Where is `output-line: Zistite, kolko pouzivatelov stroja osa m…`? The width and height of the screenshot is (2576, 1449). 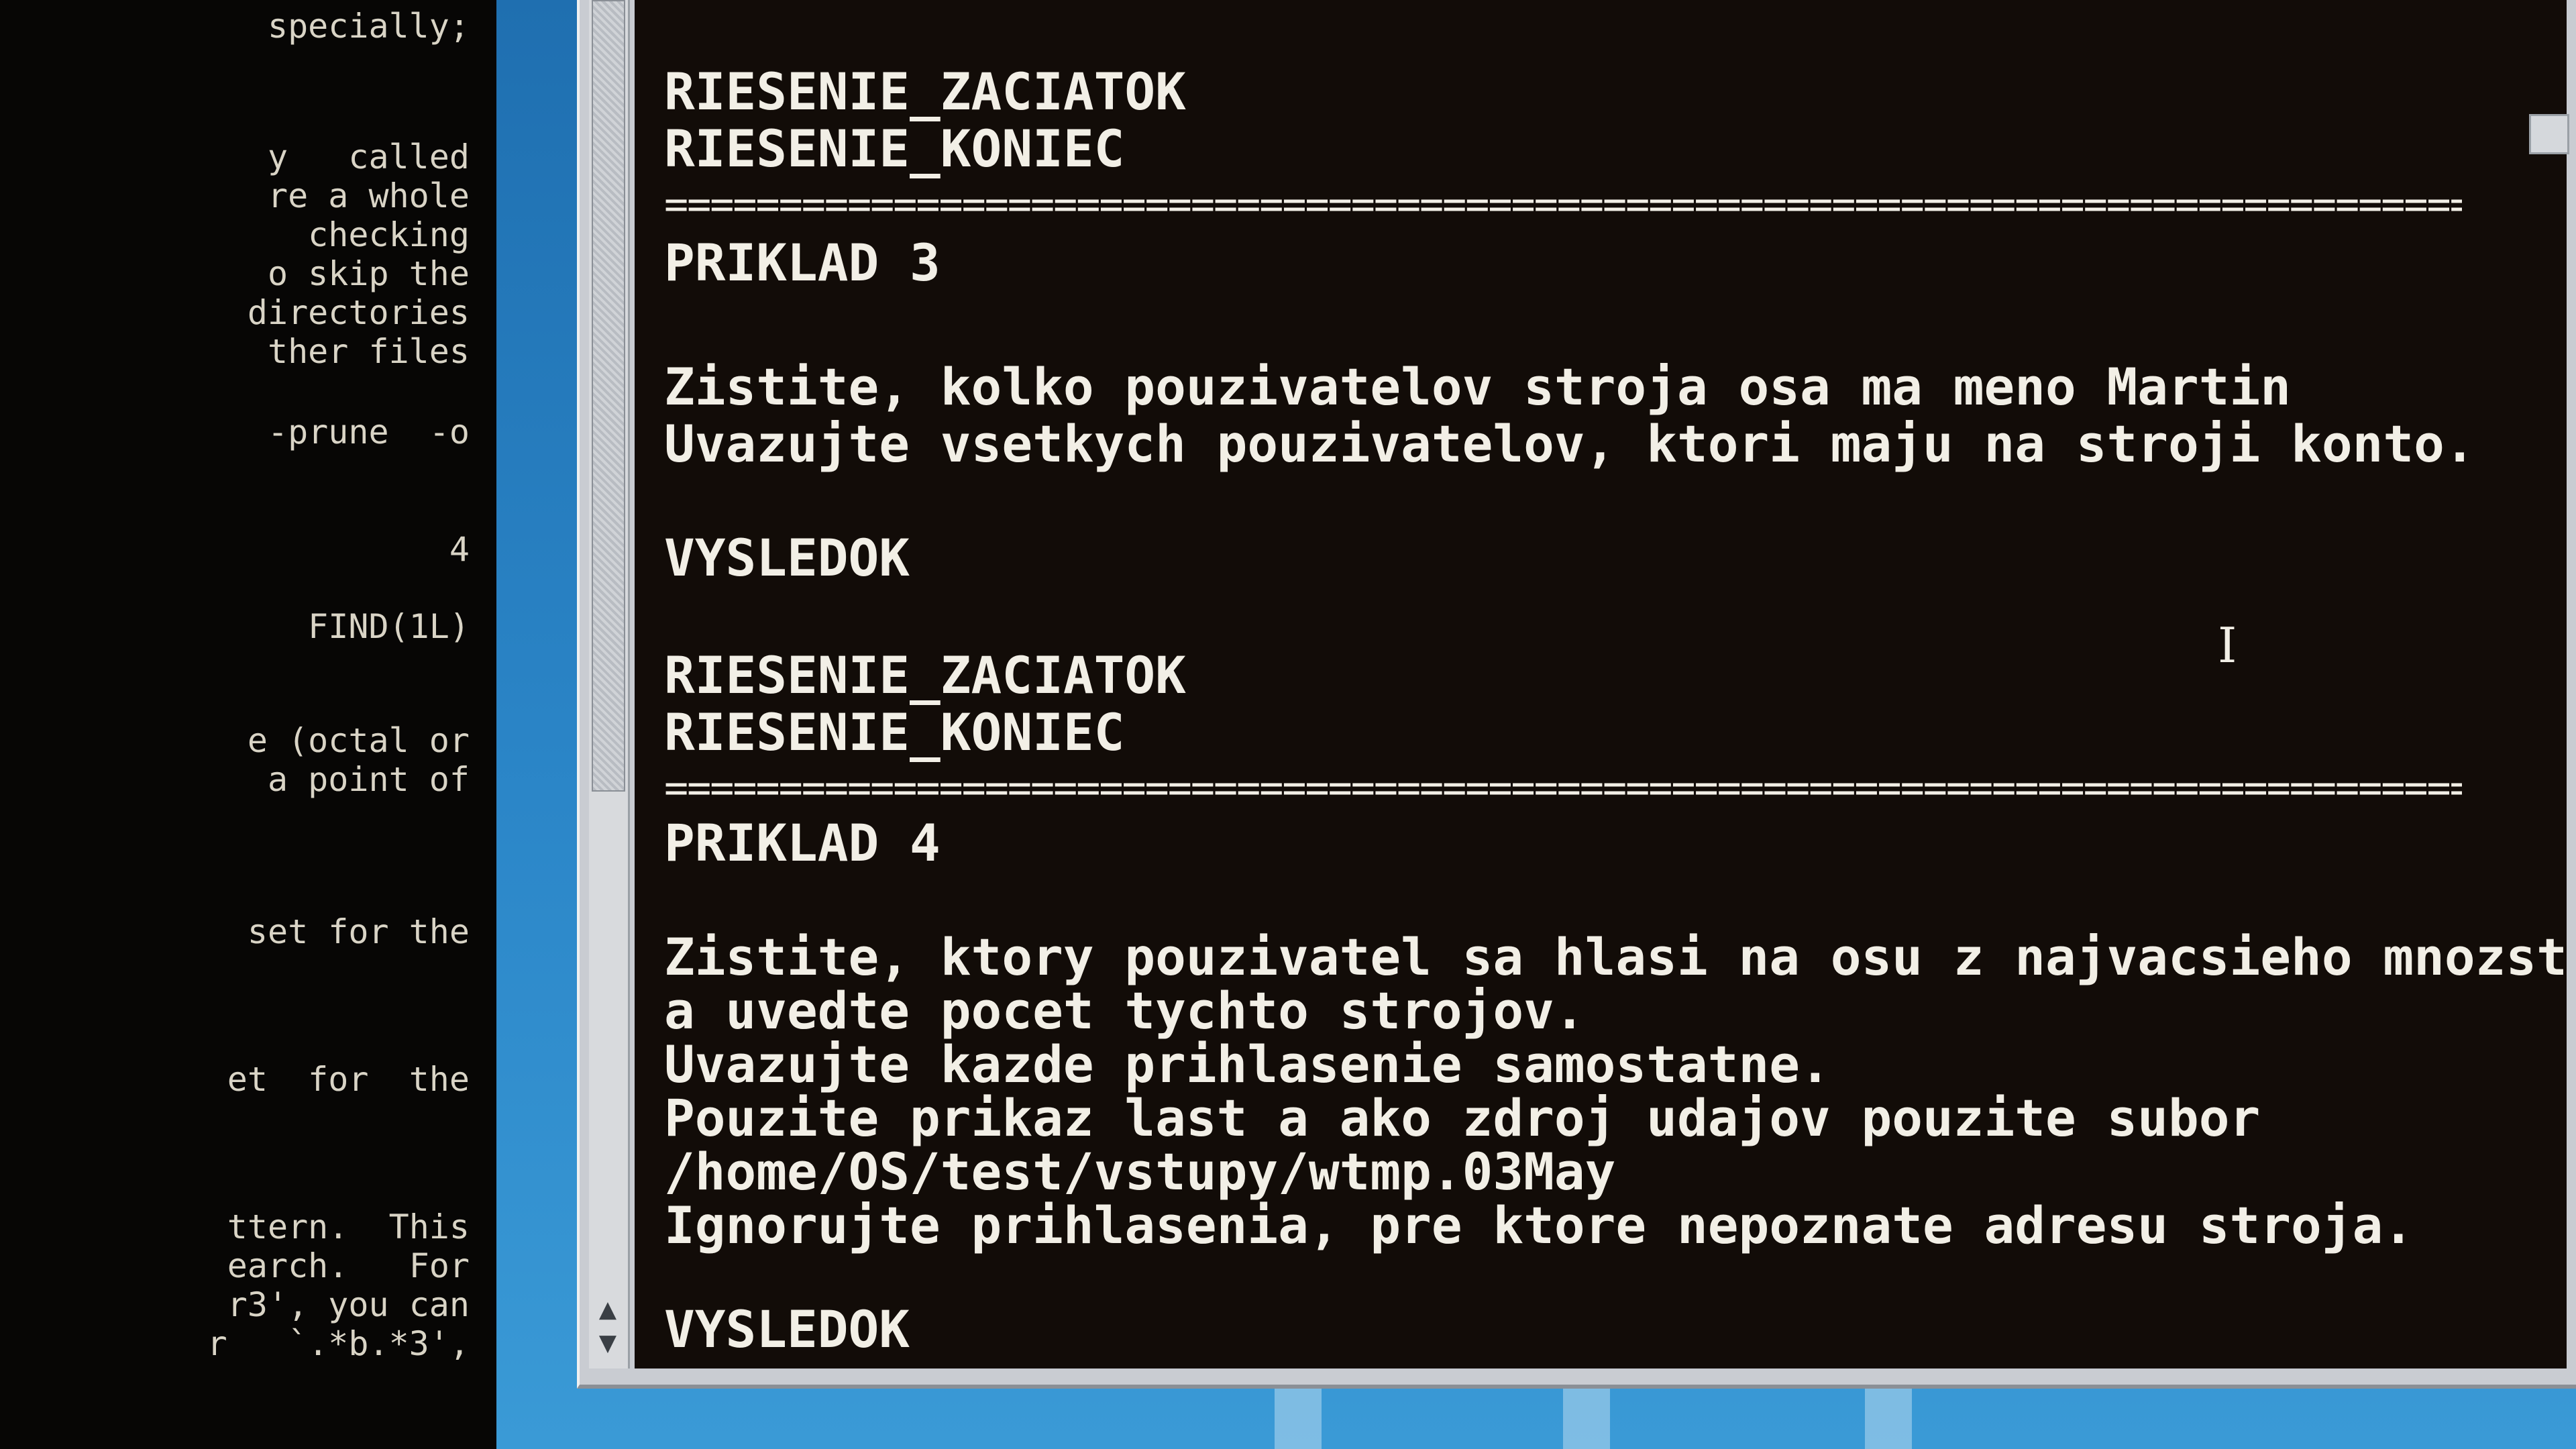
output-line: Zistite, kolko pouzivatelov stroja osa m… is located at coordinates (1478, 387).